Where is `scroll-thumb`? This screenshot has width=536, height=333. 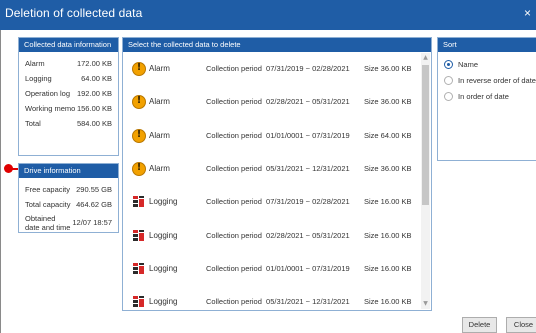 scroll-thumb is located at coordinates (425, 135).